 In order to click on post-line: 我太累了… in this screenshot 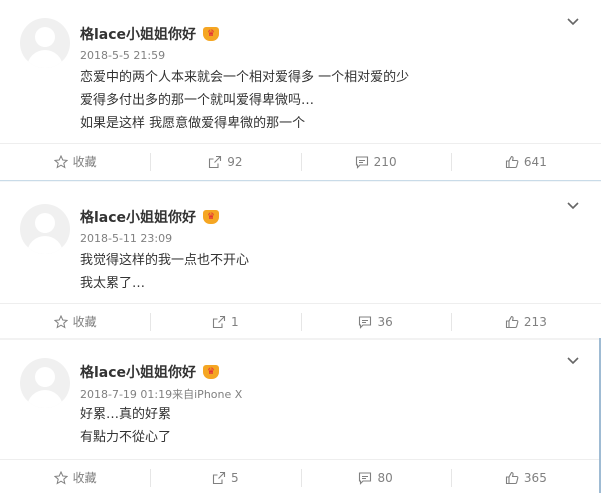, I will do `click(113, 283)`.